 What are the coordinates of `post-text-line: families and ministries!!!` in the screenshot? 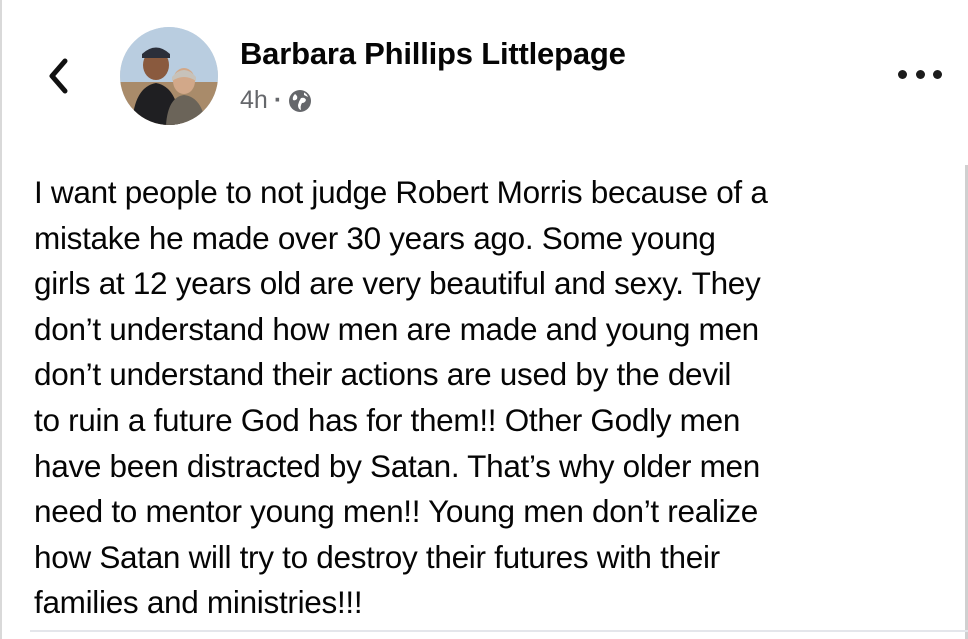 It's located at (198, 602).